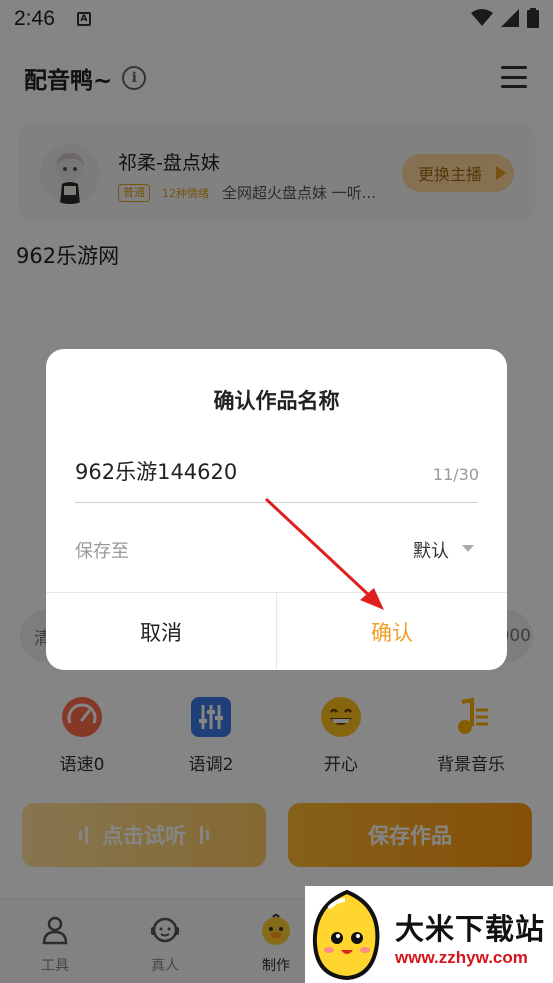  Describe the element at coordinates (250, 471) in the screenshot. I see `work-name-input` at that location.